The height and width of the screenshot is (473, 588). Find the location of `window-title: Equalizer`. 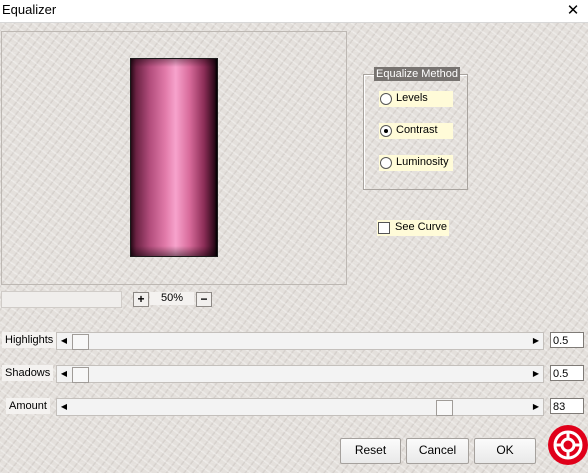

window-title: Equalizer is located at coordinates (29, 9).